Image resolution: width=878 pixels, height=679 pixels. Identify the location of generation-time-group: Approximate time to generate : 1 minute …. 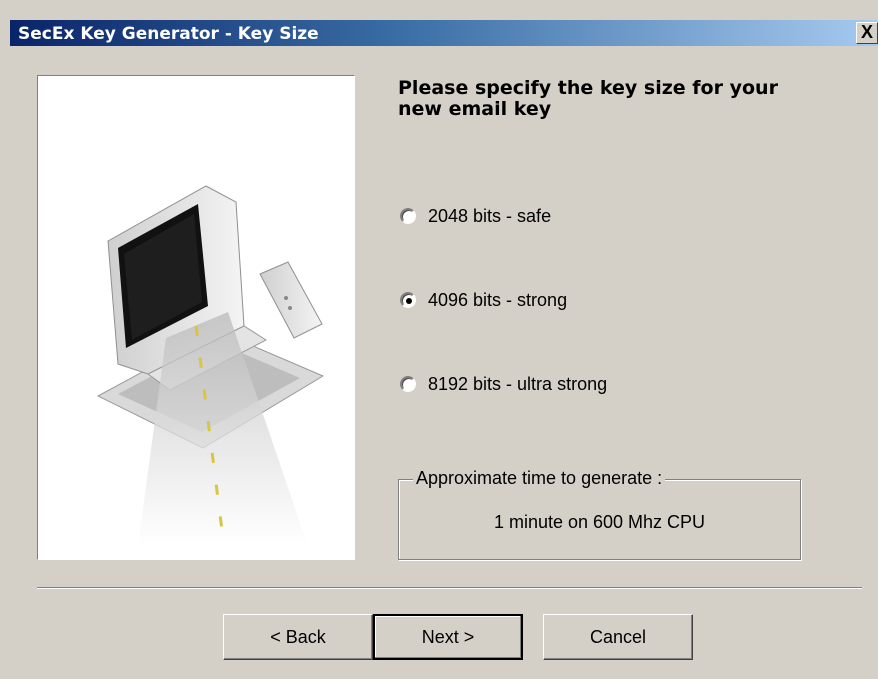
(599, 514).